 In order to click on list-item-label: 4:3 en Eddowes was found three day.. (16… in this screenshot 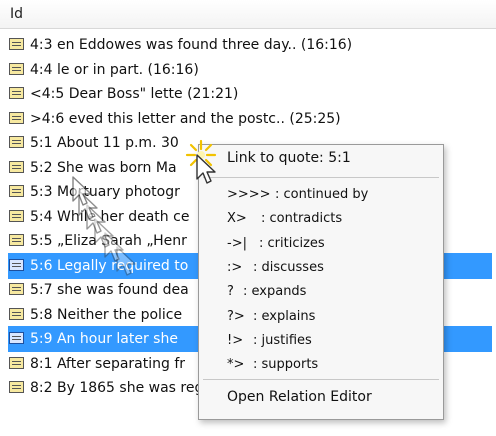, I will do `click(191, 45)`.